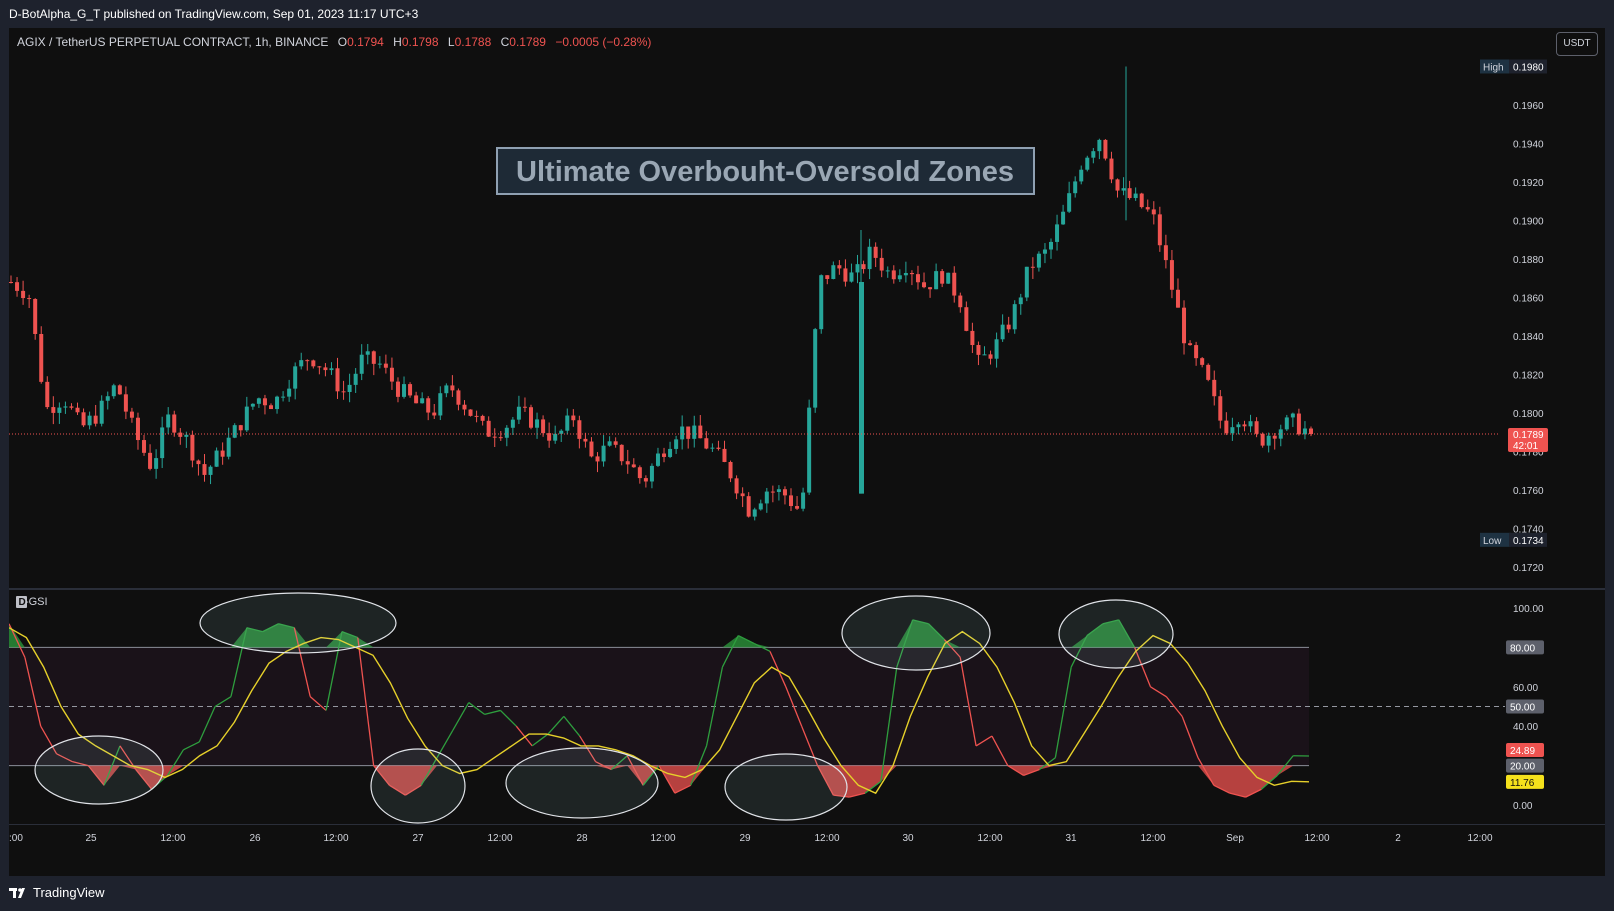  Describe the element at coordinates (1577, 44) in the screenshot. I see `currency-button: USDT` at that location.